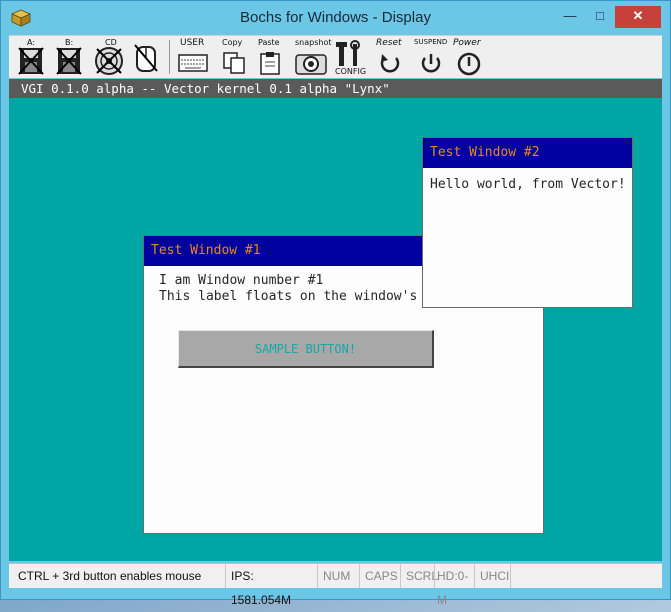 The width and height of the screenshot is (671, 612). Describe the element at coordinates (586, 576) in the screenshot. I see `status-empty-cell` at that location.